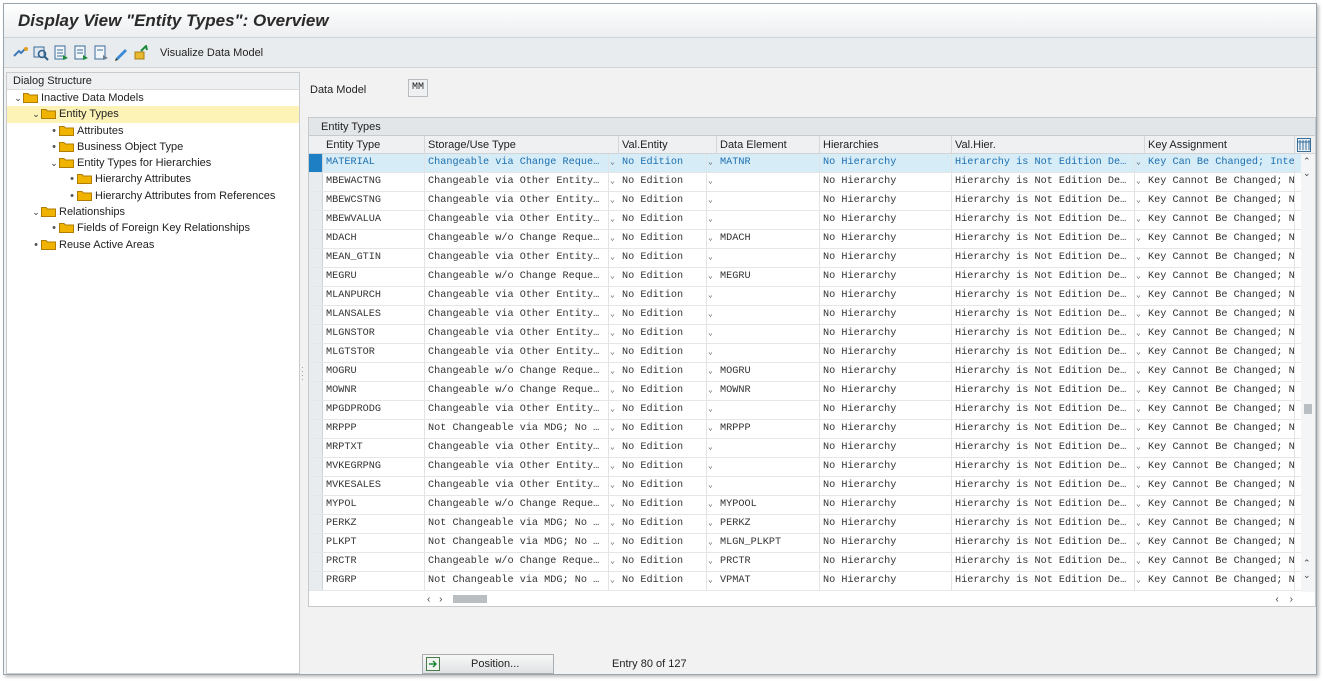 The image size is (1324, 681). Describe the element at coordinates (1307, 161) in the screenshot. I see `scroll-up-icon: ⌃` at that location.